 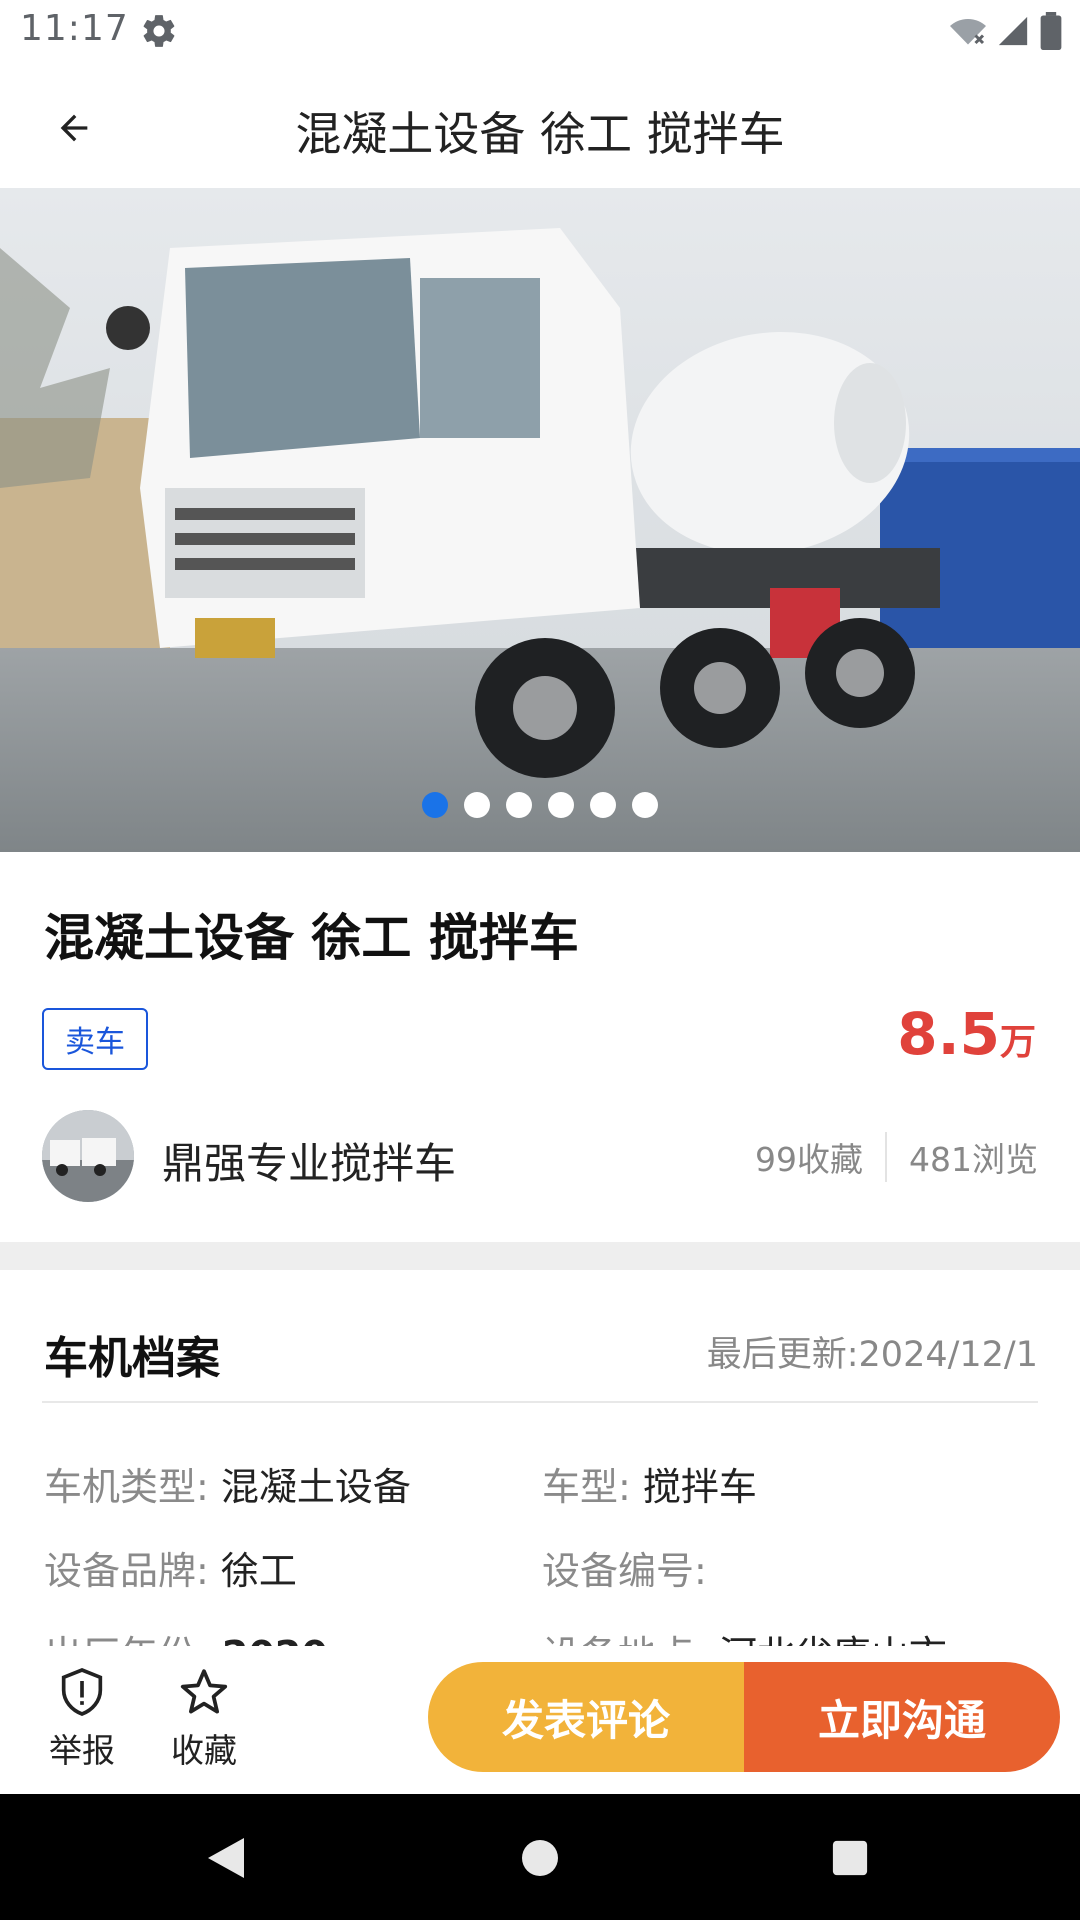 I want to click on square-recents-icon, so click(x=850, y=1858).